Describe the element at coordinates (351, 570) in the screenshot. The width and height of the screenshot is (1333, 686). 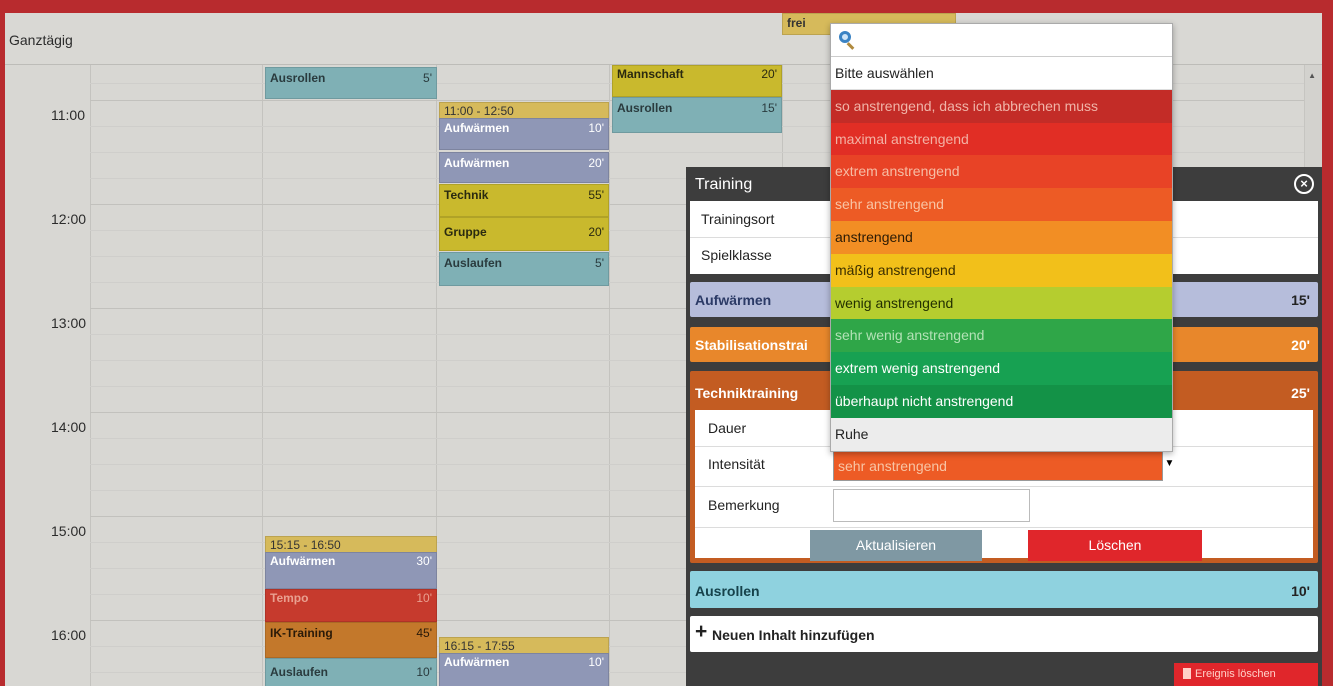
I see `calendar-event: Aufwärmen 30'` at that location.